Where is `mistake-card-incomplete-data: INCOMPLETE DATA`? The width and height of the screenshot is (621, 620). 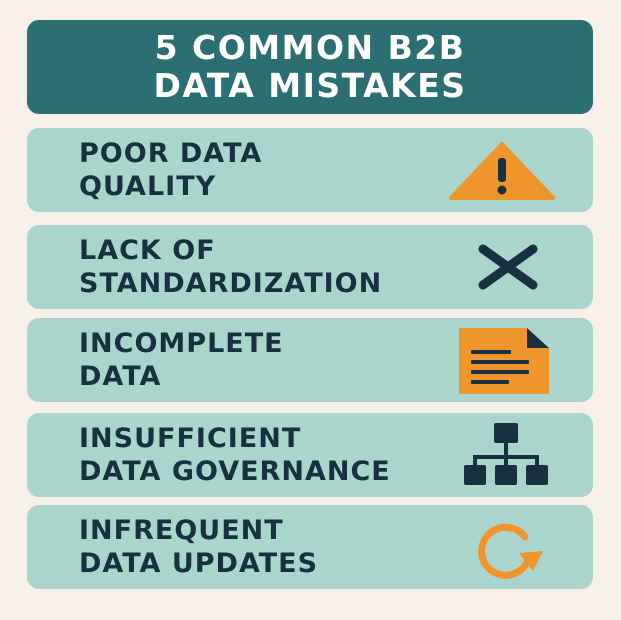 mistake-card-incomplete-data: INCOMPLETE DATA is located at coordinates (310, 360).